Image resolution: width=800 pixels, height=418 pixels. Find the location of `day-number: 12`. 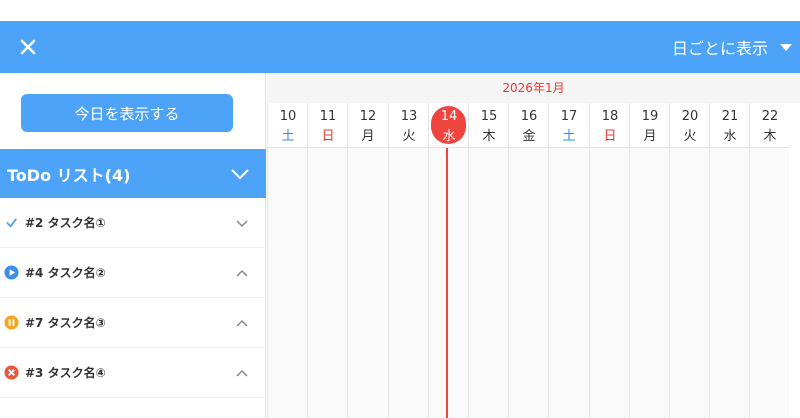

day-number: 12 is located at coordinates (368, 116).